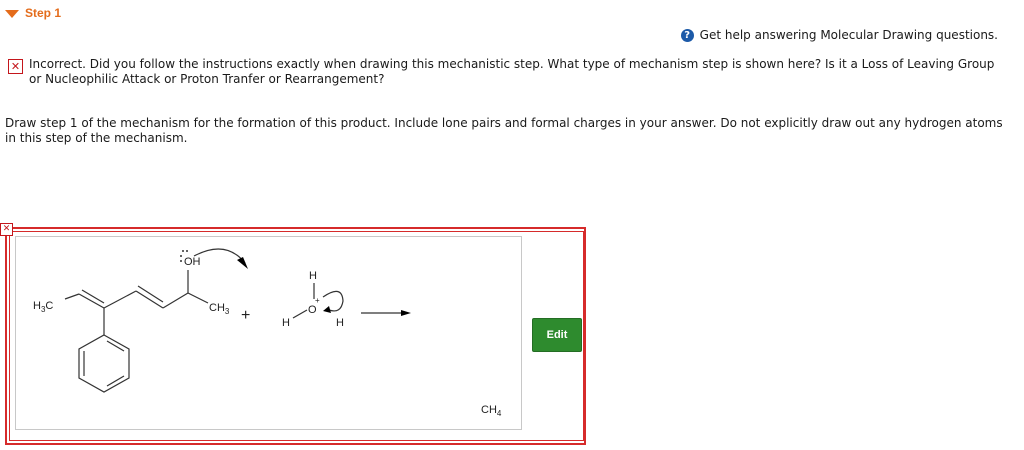 This screenshot has width=1024, height=450. Describe the element at coordinates (245, 315) in the screenshot. I see `plus-sign: +` at that location.